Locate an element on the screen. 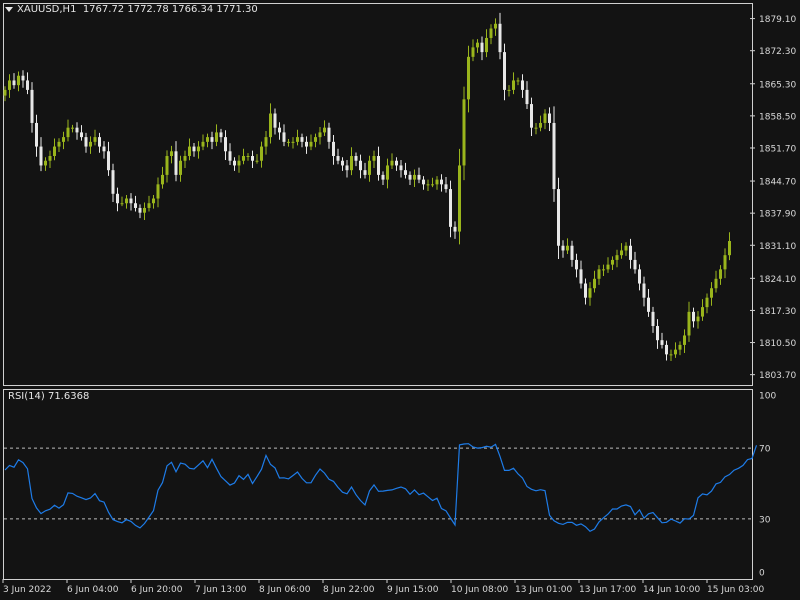  price-tick-label: 1865.30 is located at coordinates (777, 85).